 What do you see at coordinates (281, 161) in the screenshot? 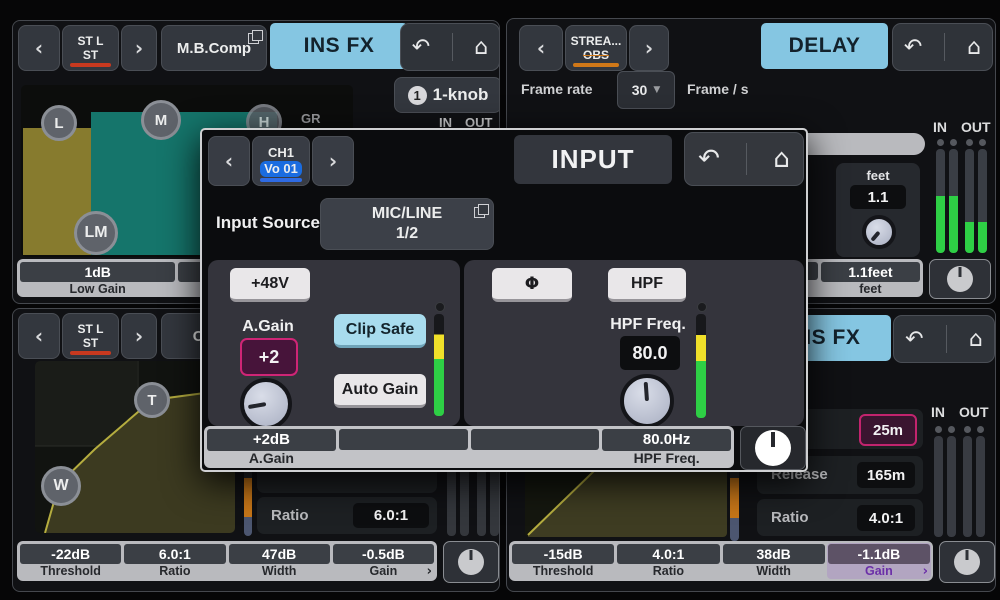
I see `channel-select-button: CH1 Vo 01` at bounding box center [281, 161].